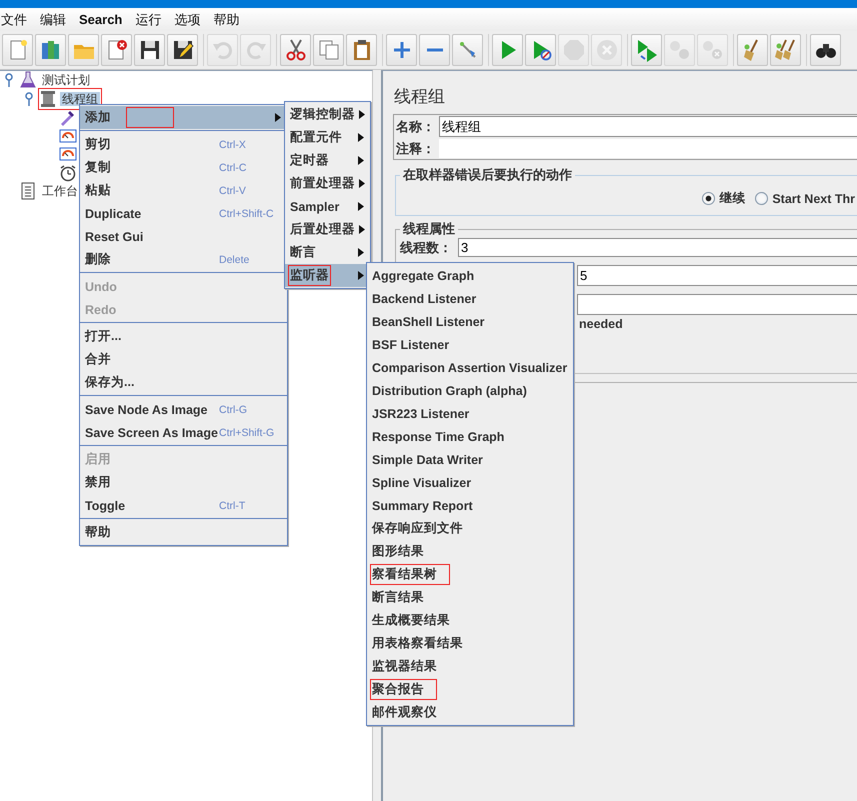 The width and height of the screenshot is (857, 801). What do you see at coordinates (28, 80) in the screenshot?
I see `flask-icon` at bounding box center [28, 80].